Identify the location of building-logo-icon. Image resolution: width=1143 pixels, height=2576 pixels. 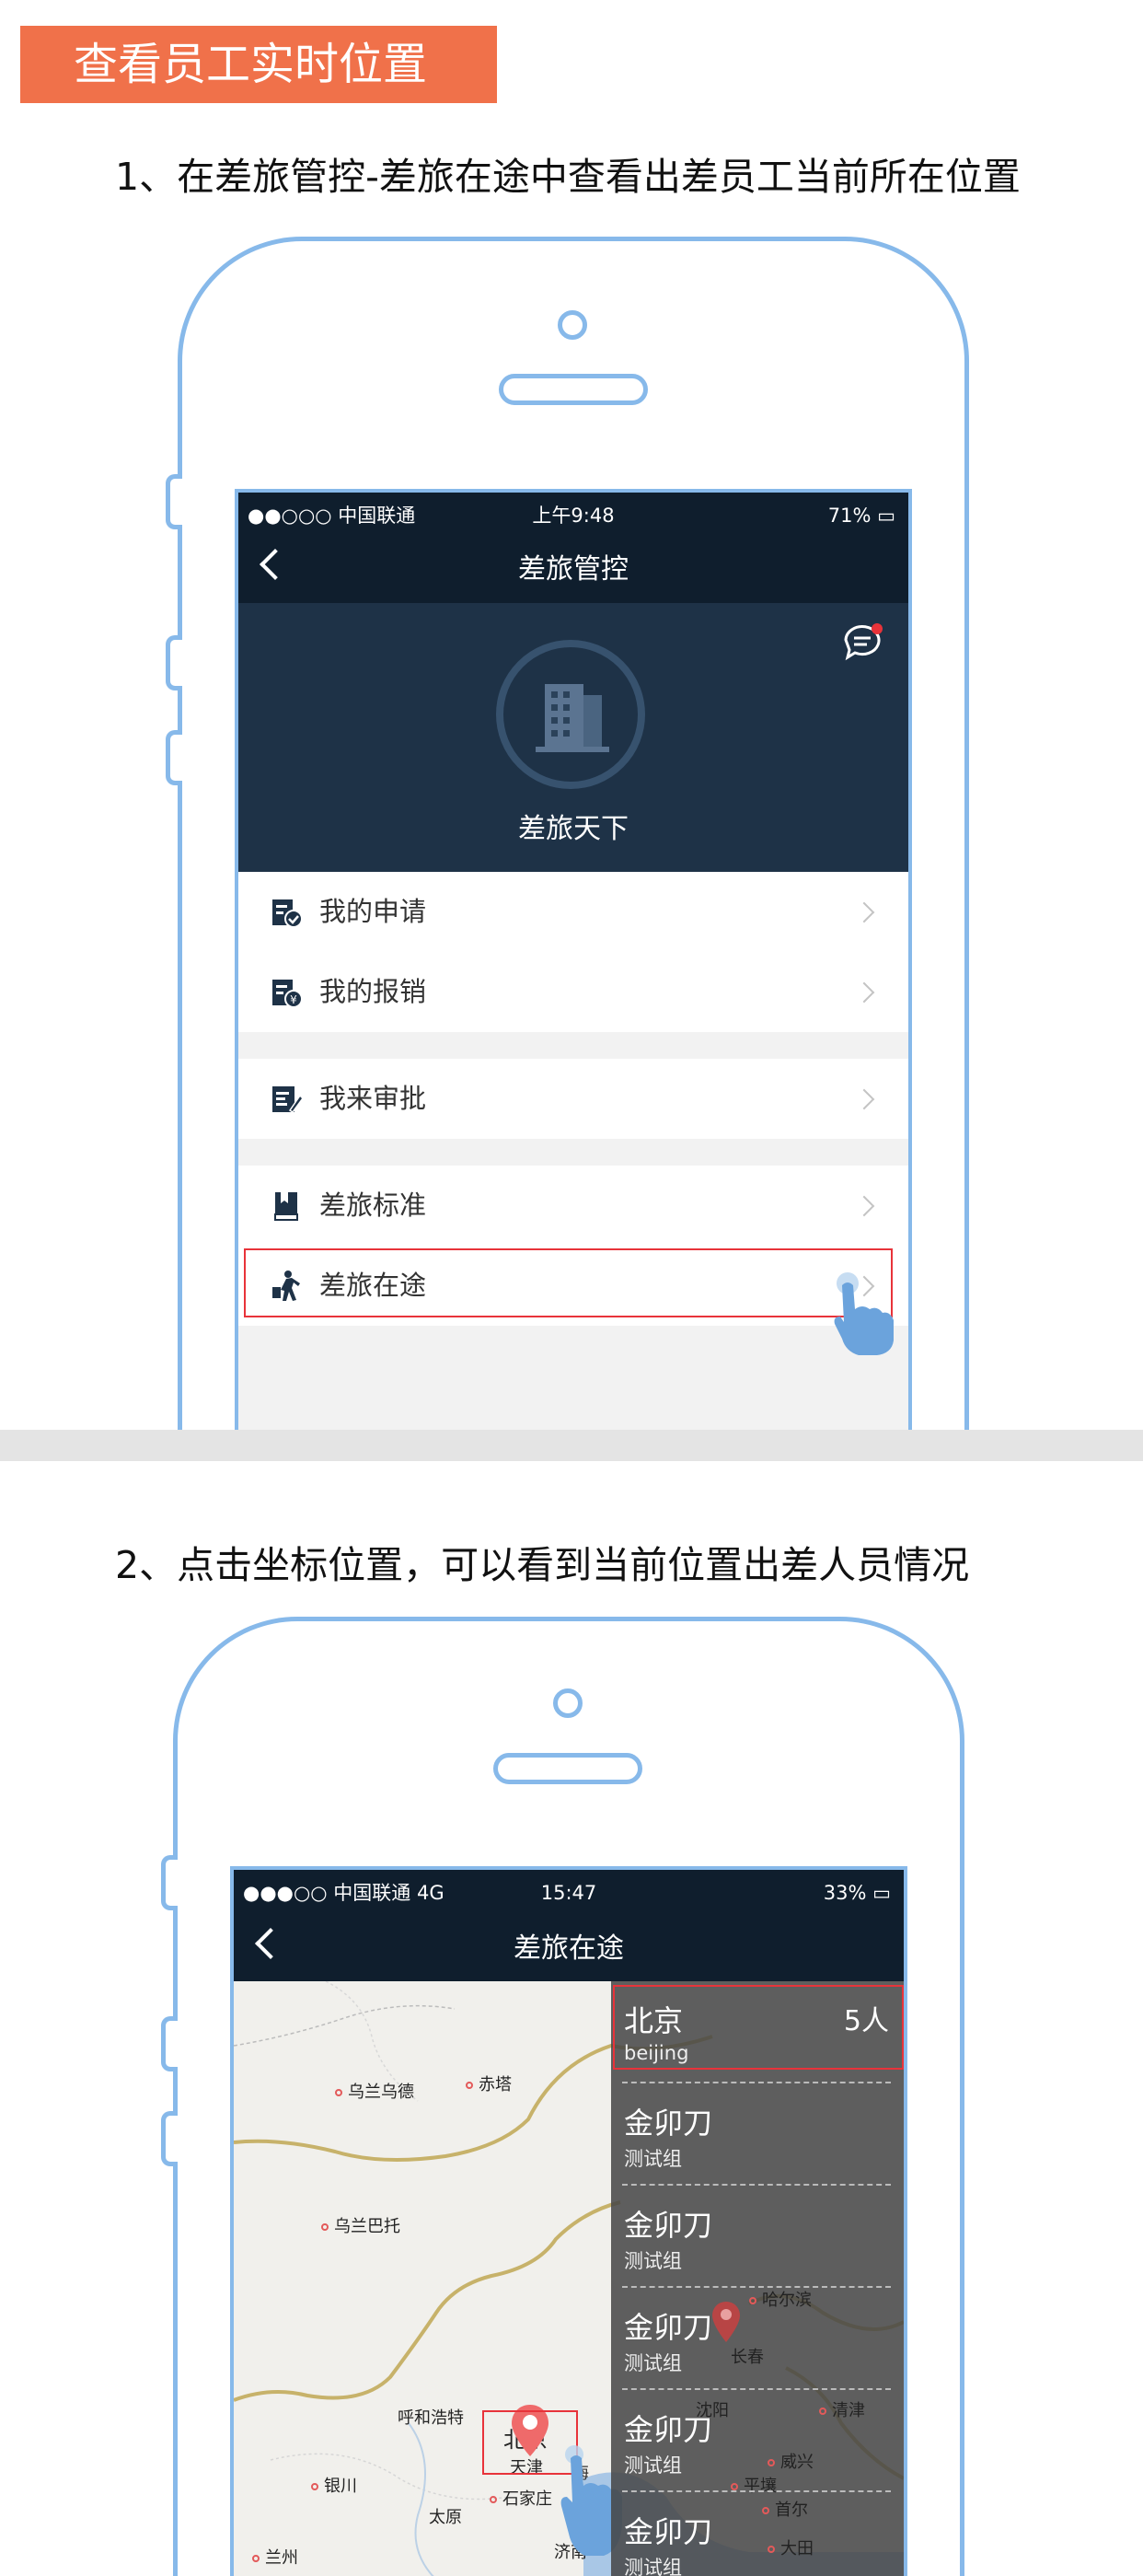
(570, 714).